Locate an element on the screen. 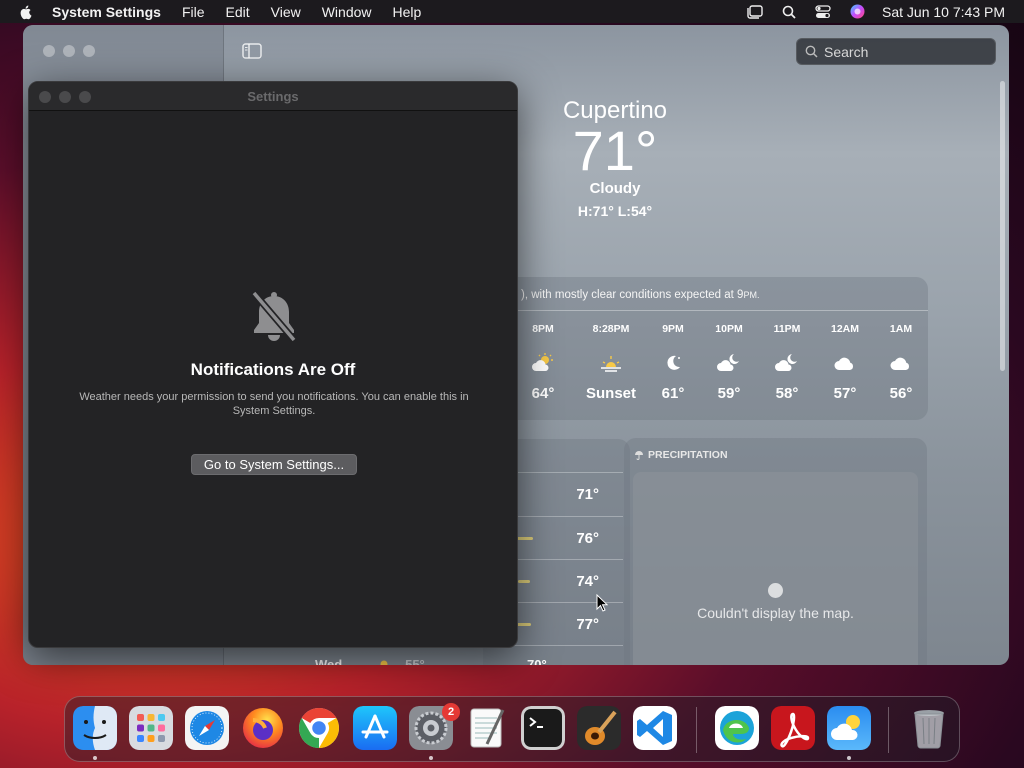 This screenshot has height=768, width=1024. hour-item: 8:28PM Sunset is located at coordinates (611, 362).